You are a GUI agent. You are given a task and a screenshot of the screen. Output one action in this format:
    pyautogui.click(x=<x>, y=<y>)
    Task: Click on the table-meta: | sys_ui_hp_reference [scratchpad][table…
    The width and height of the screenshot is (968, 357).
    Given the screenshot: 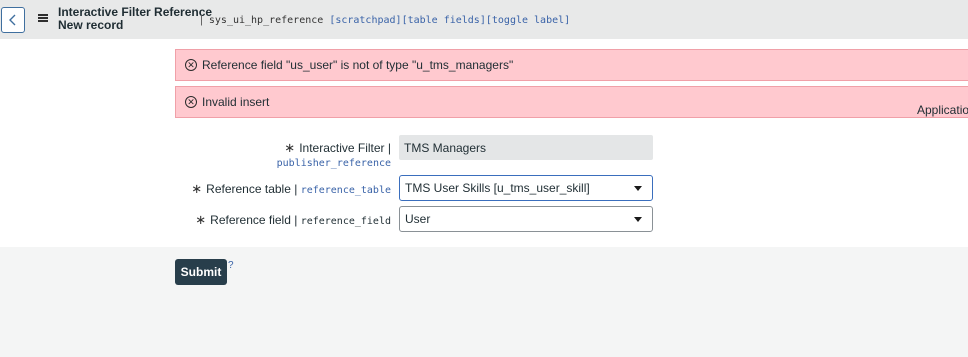 What is the action you would take?
    pyautogui.click(x=385, y=20)
    